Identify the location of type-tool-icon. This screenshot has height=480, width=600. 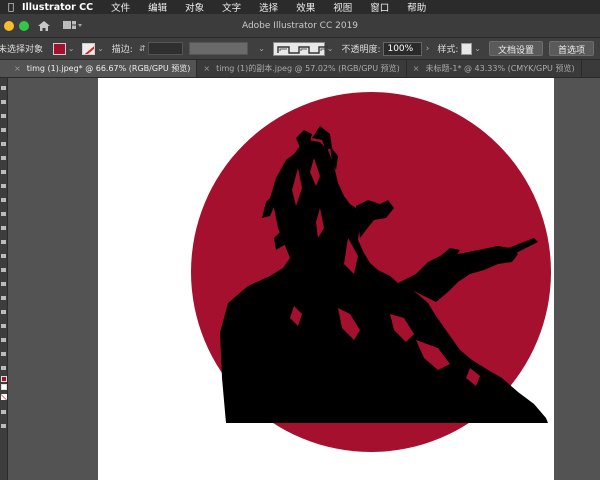
(3, 158).